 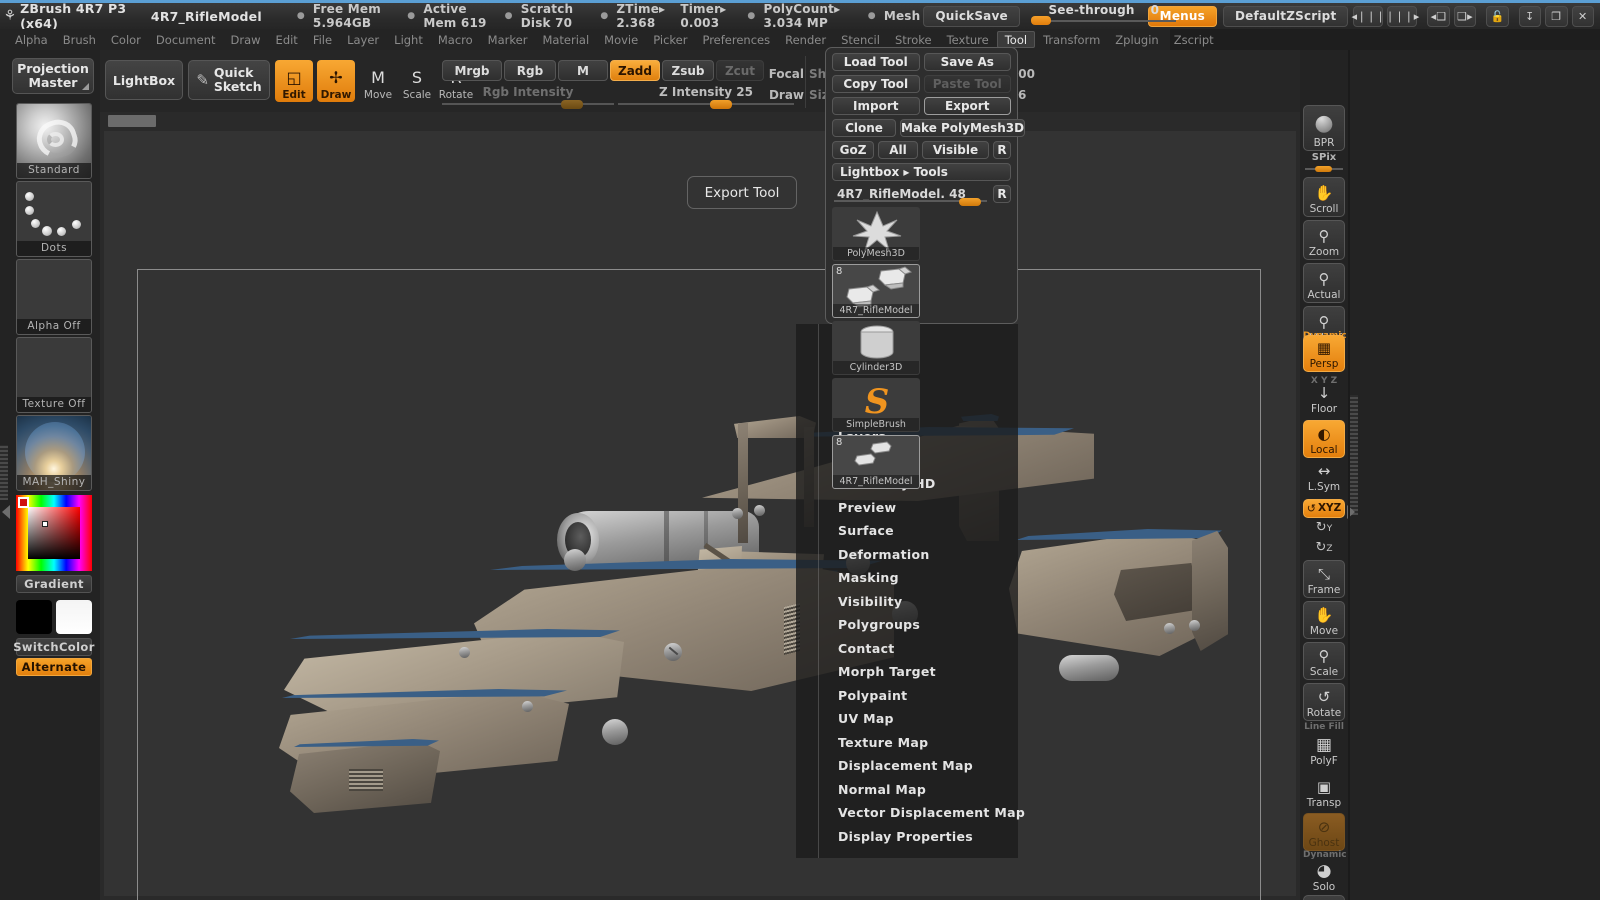 I want to click on menu-item-zscript: Zscript, so click(x=1194, y=39).